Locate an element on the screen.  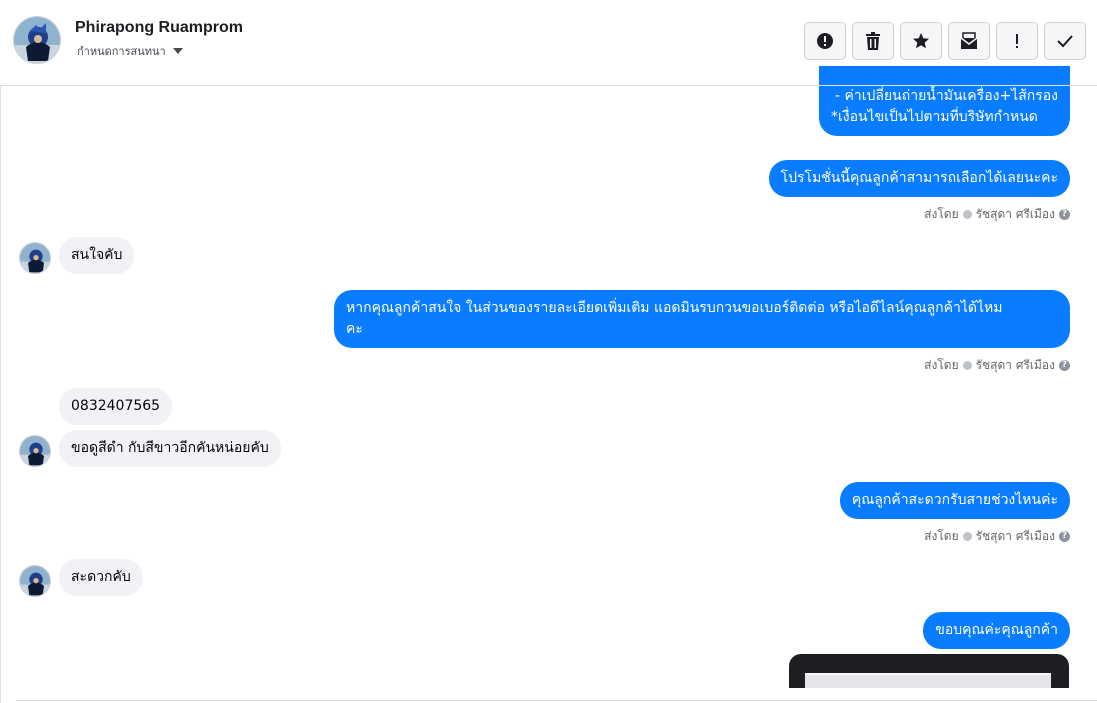
delete-button is located at coordinates (873, 41).